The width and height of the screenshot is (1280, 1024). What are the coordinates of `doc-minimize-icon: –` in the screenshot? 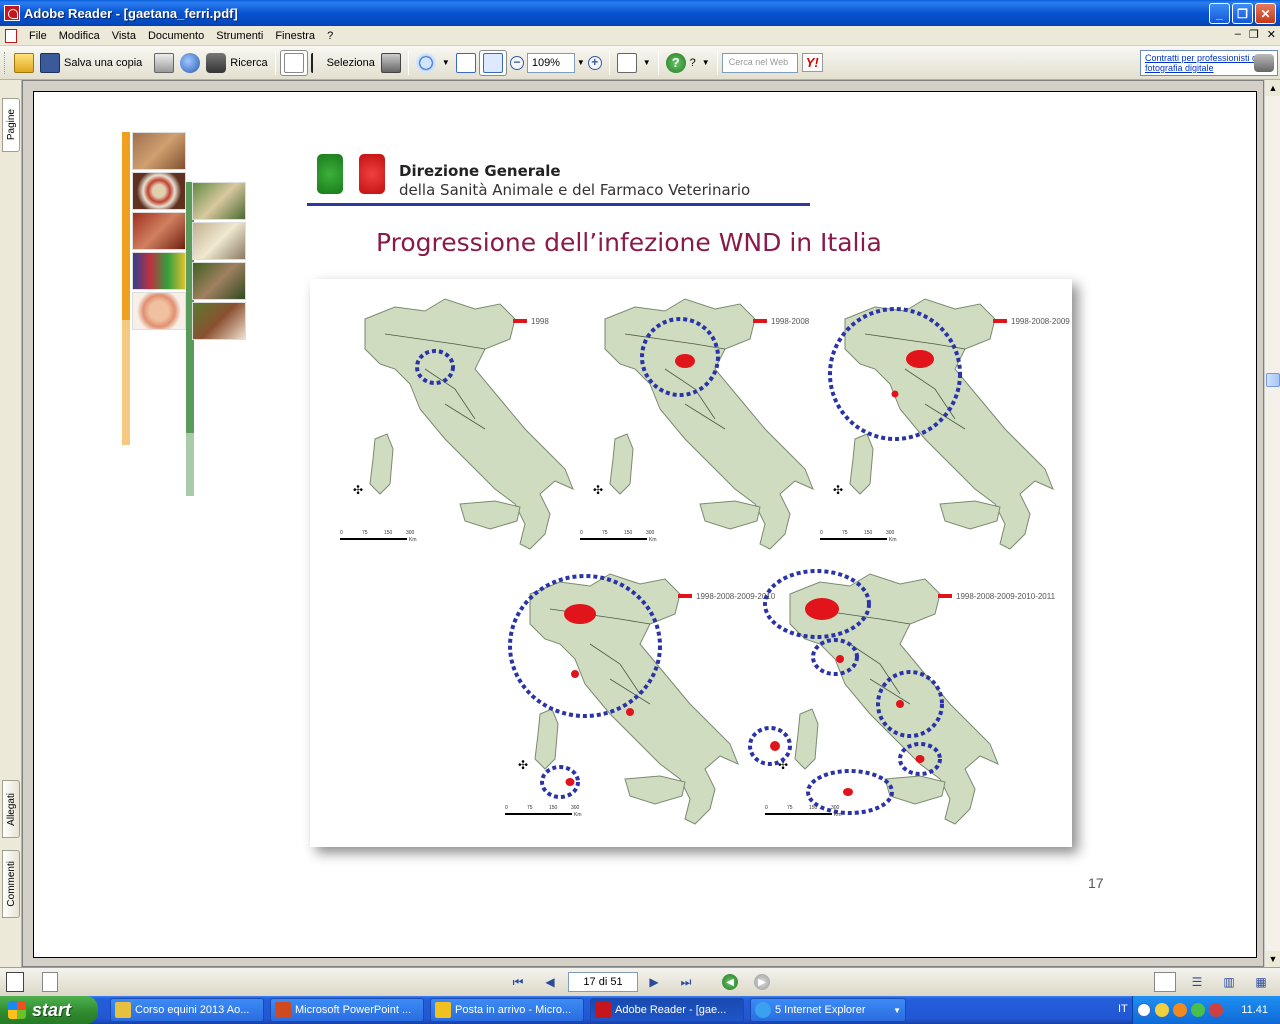 It's located at (1238, 34).